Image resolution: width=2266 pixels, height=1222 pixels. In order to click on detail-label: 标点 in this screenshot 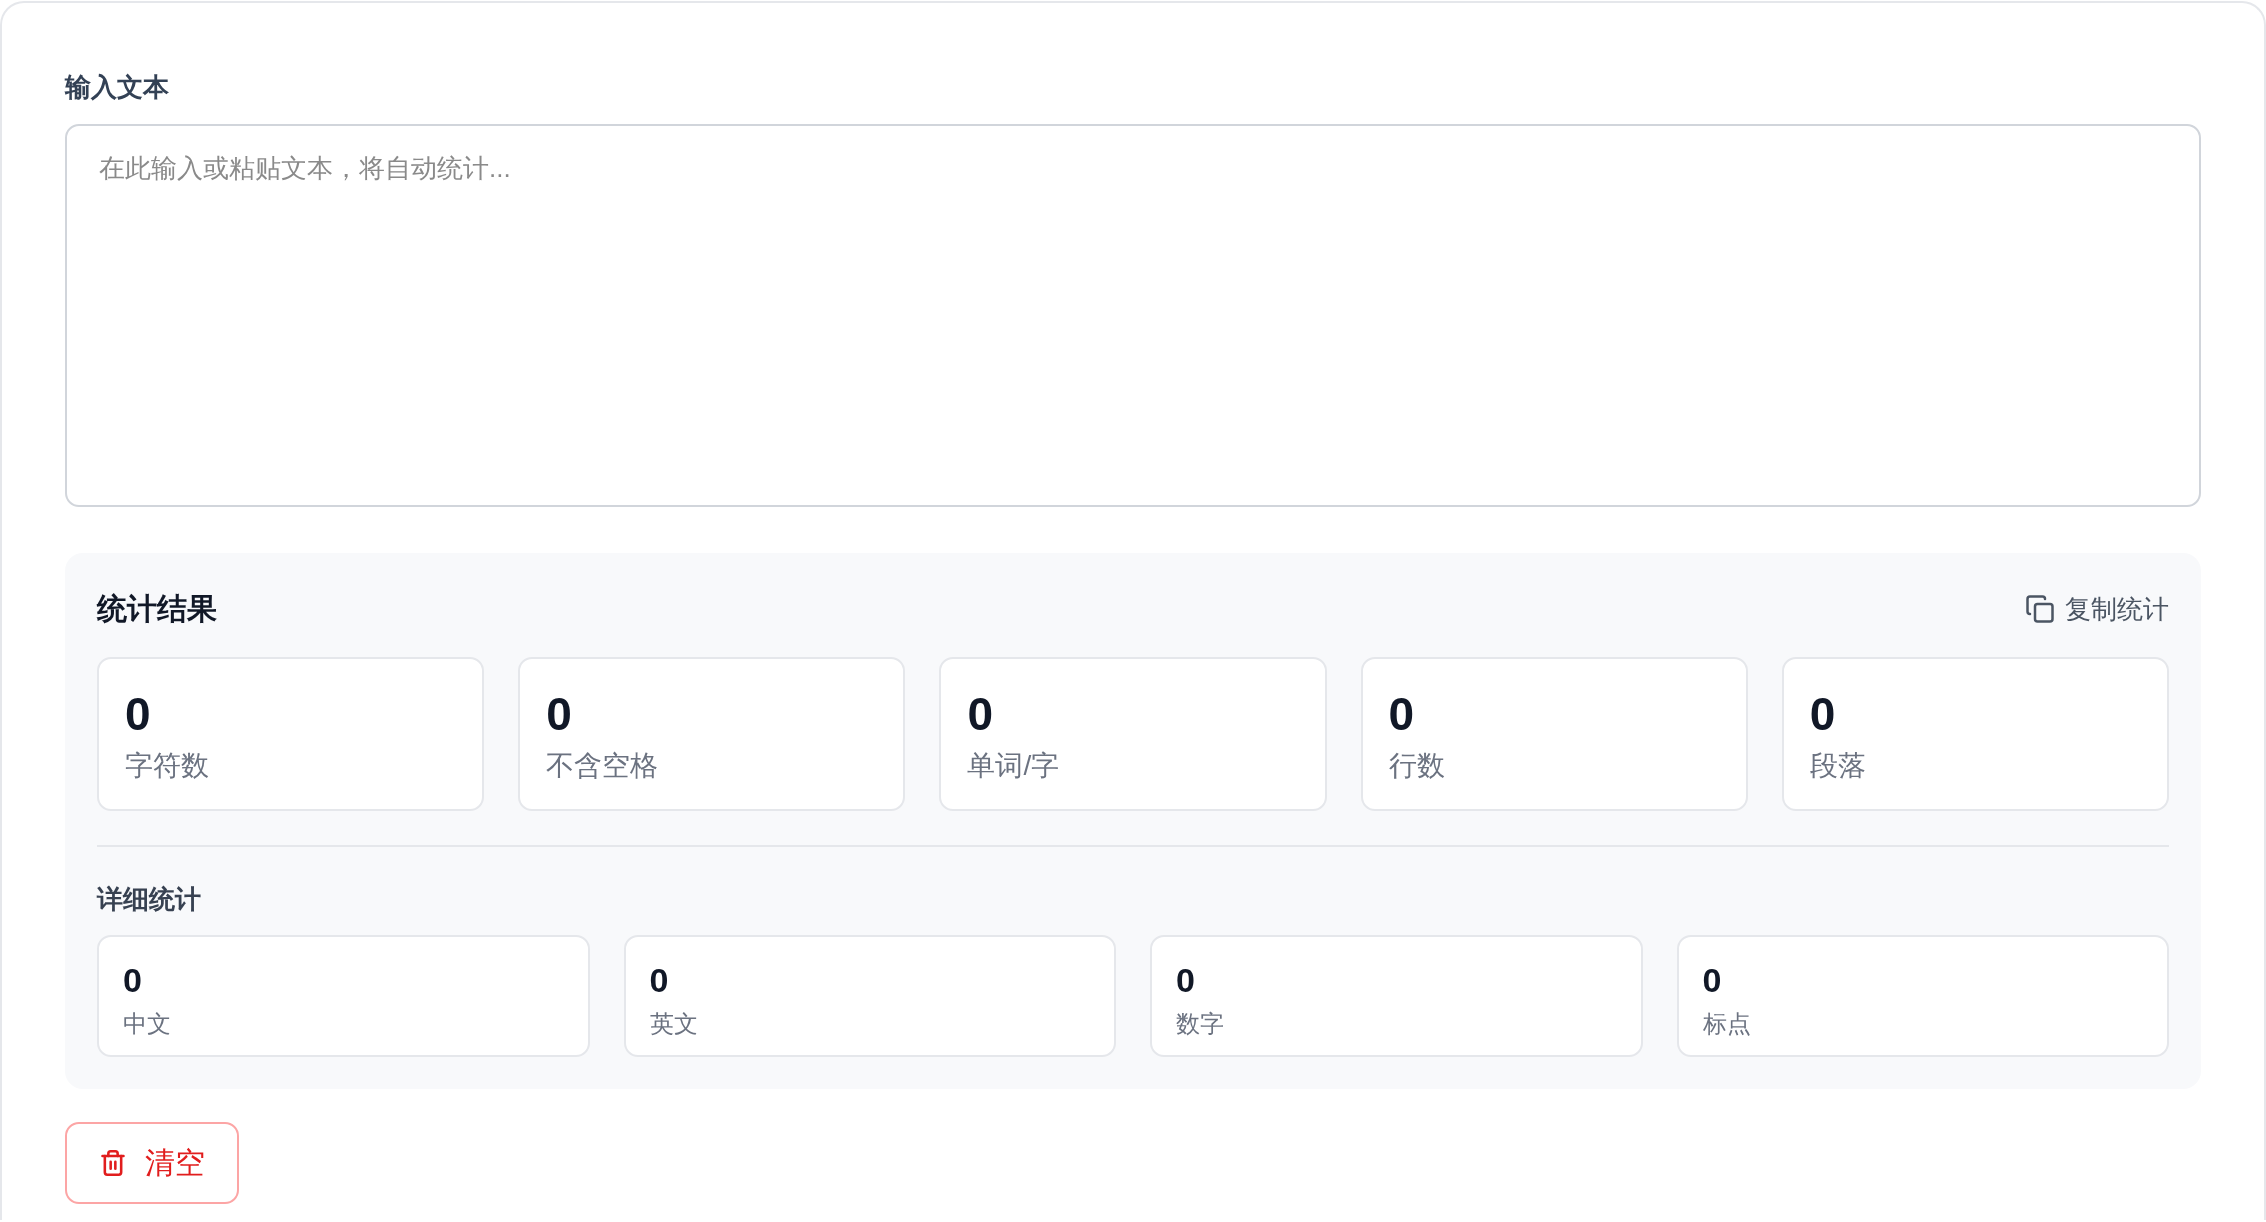, I will do `click(1726, 1024)`.